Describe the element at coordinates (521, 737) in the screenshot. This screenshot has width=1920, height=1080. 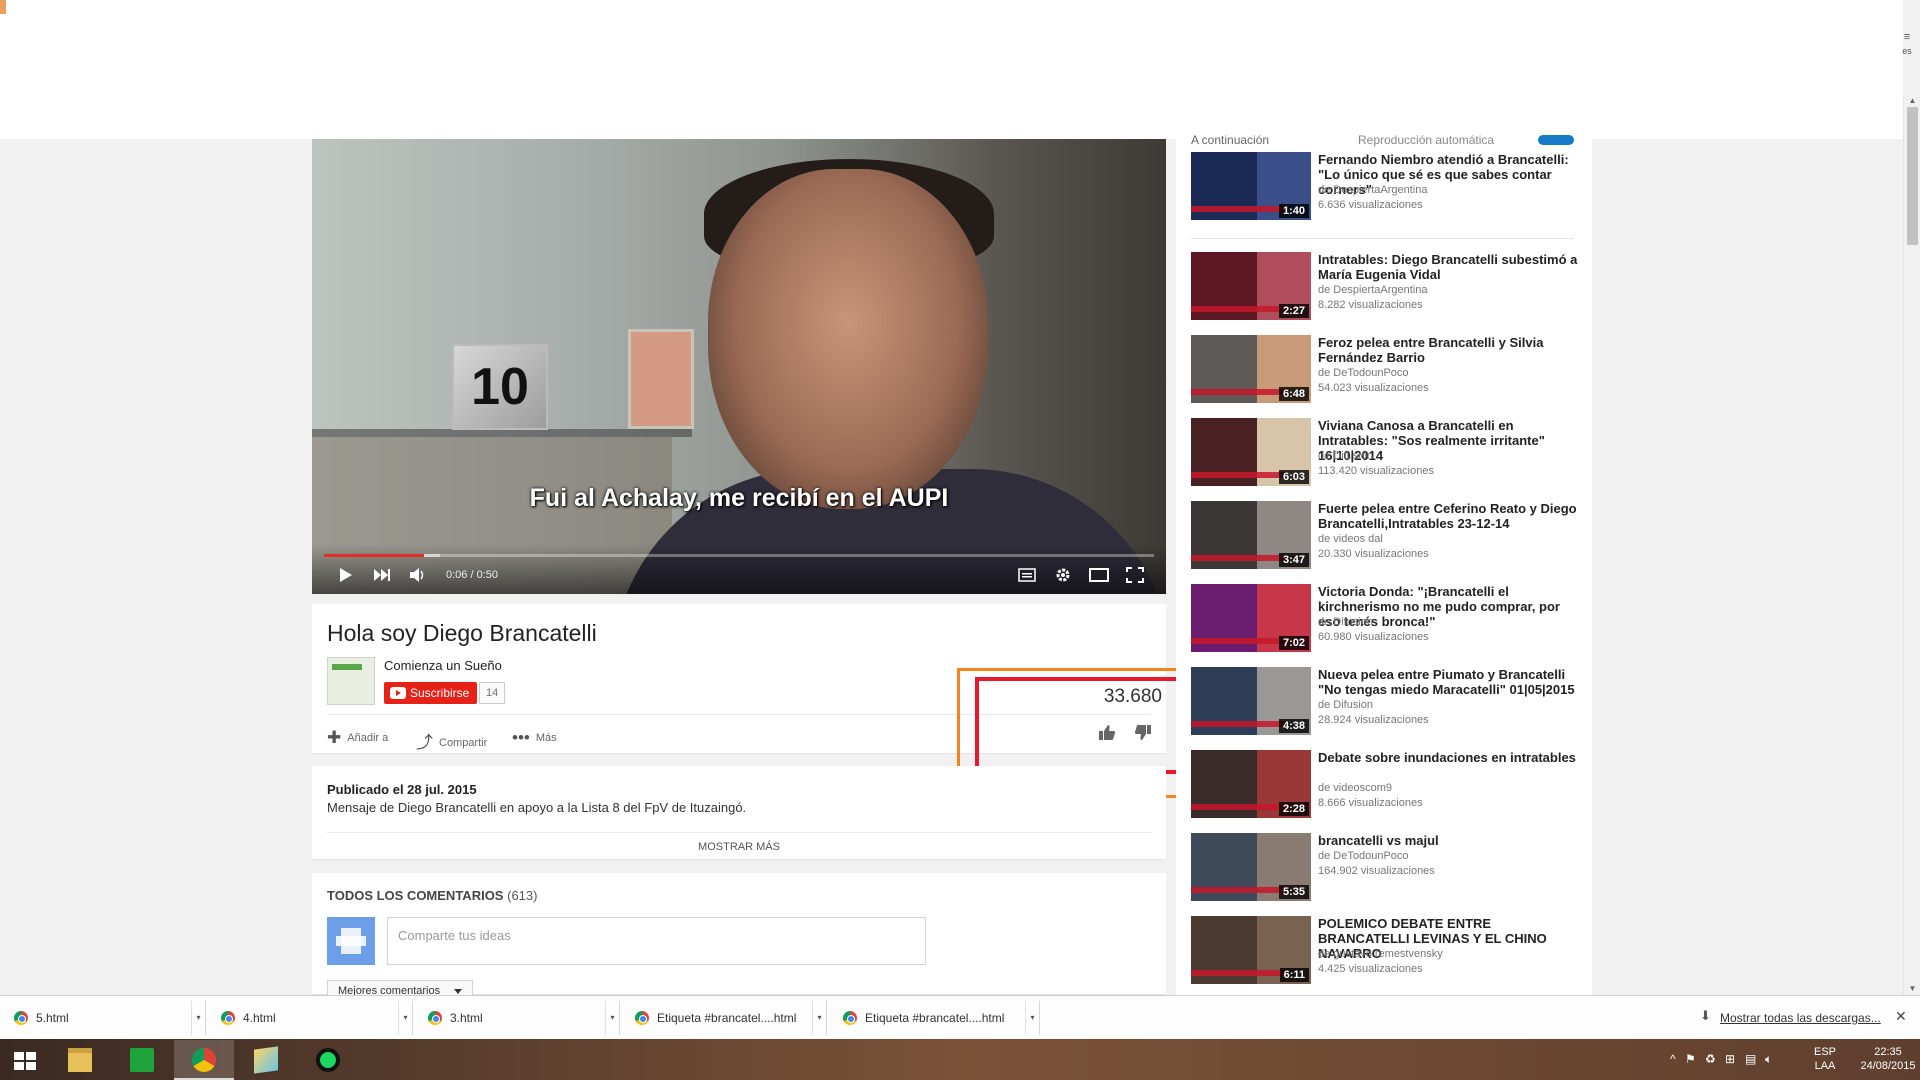
I see `more-icon: •••` at that location.